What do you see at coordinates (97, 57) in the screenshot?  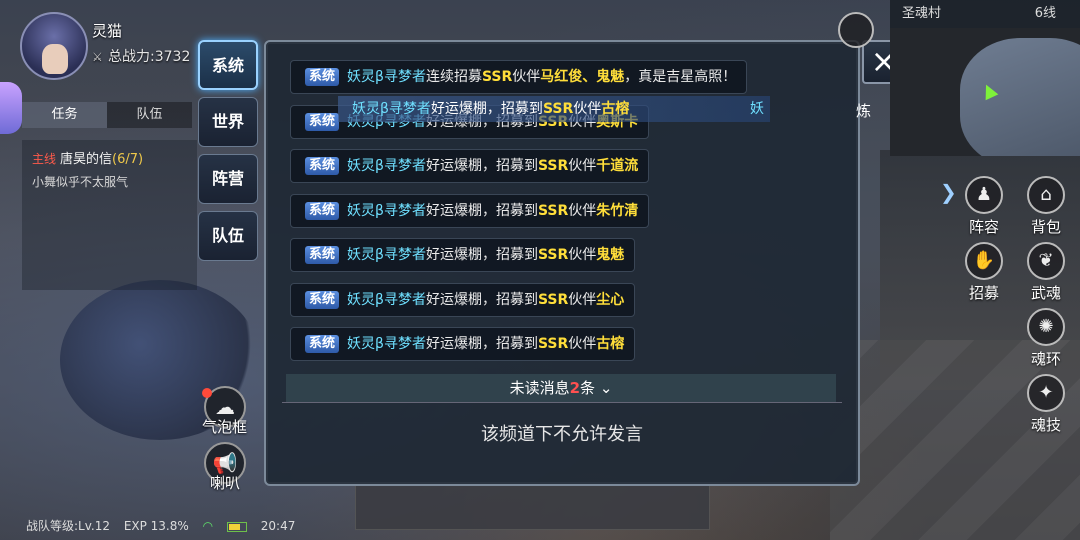 I see `crossed-swords-icon: ⚔` at bounding box center [97, 57].